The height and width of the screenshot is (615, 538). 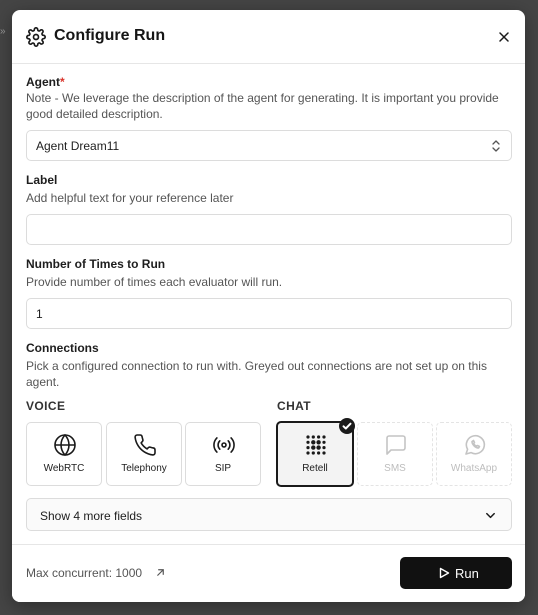 What do you see at coordinates (268, 573) in the screenshot?
I see `dialog-footer: Max concurrent: 1000 Run` at bounding box center [268, 573].